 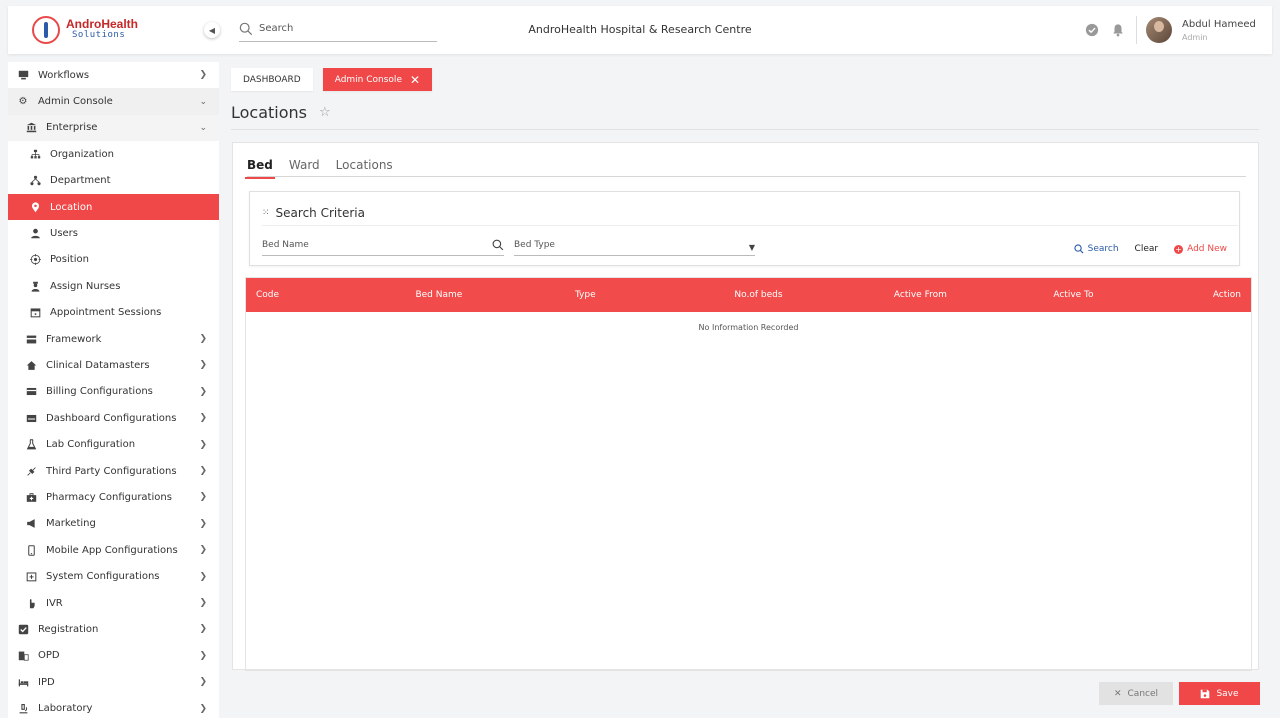 I want to click on sidebar-item-lab-configuration: Lab Configuration ❯, so click(x=113, y=444).